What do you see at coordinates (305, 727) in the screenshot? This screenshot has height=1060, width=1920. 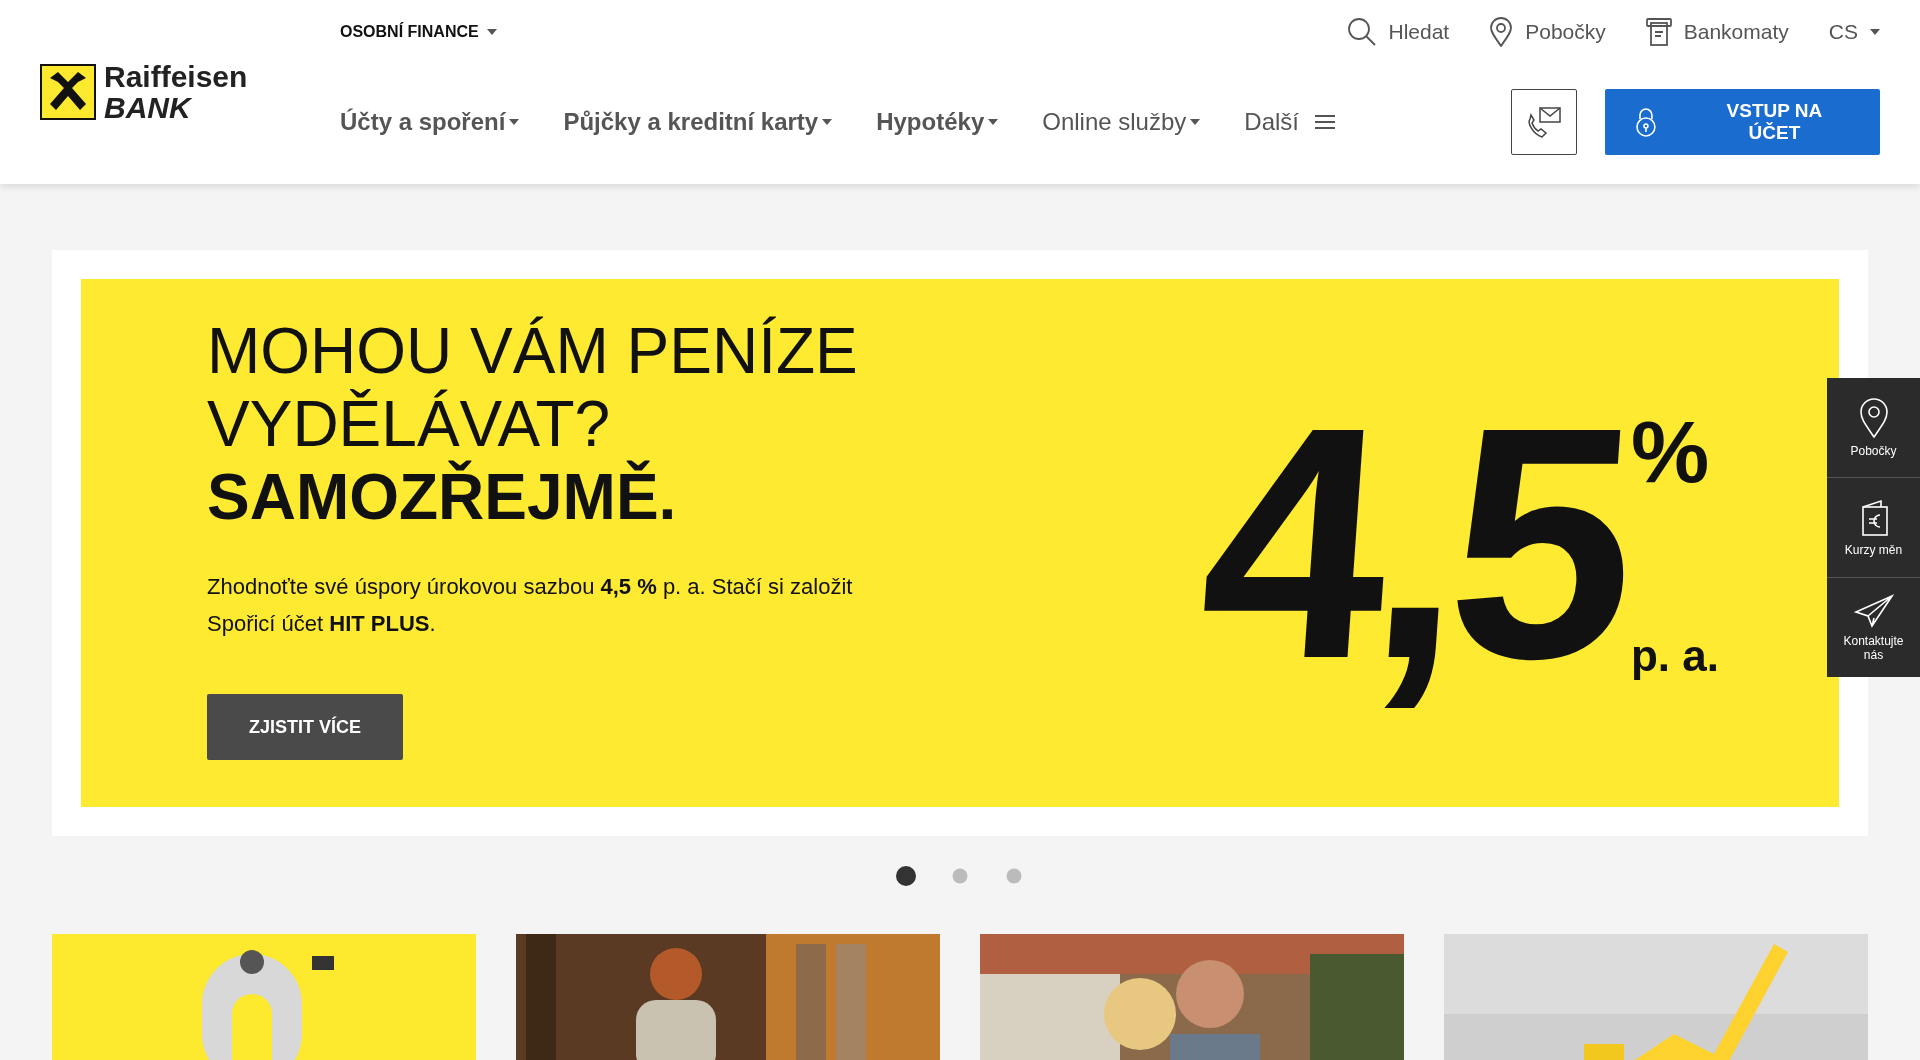 I see `learn-more-button: ZJISTIT VÍCE` at bounding box center [305, 727].